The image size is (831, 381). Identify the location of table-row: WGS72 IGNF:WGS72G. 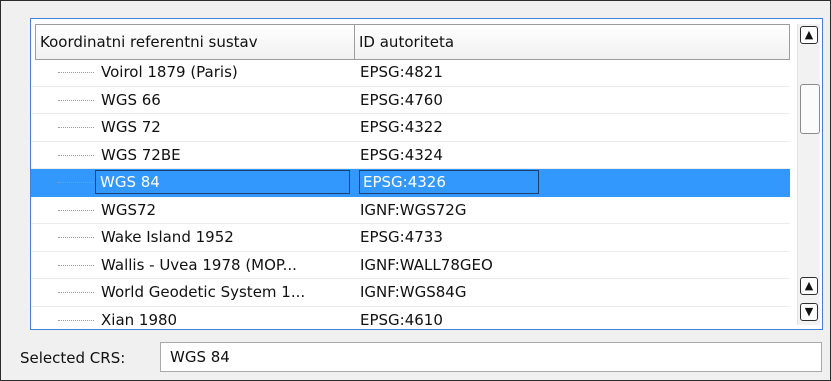
(410, 210).